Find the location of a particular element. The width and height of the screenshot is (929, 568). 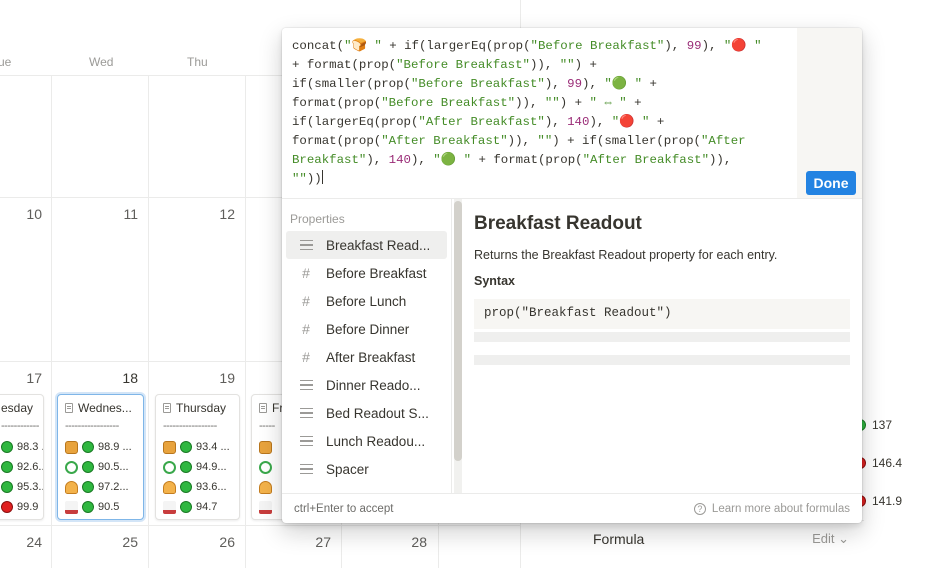

event-title: Fr is located at coordinates (271, 408).